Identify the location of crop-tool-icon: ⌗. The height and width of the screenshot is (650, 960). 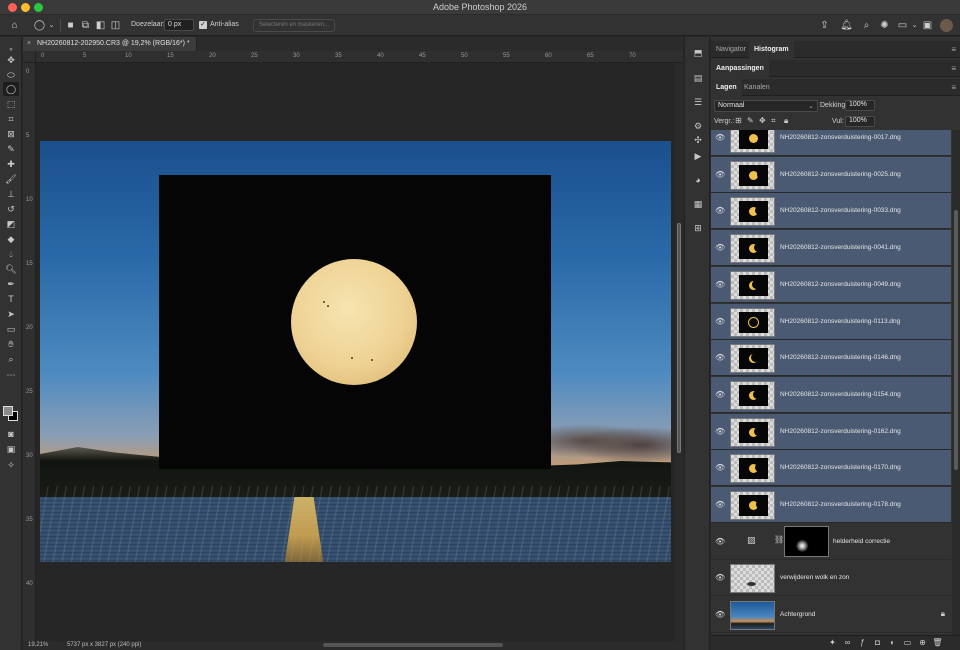
(11, 119).